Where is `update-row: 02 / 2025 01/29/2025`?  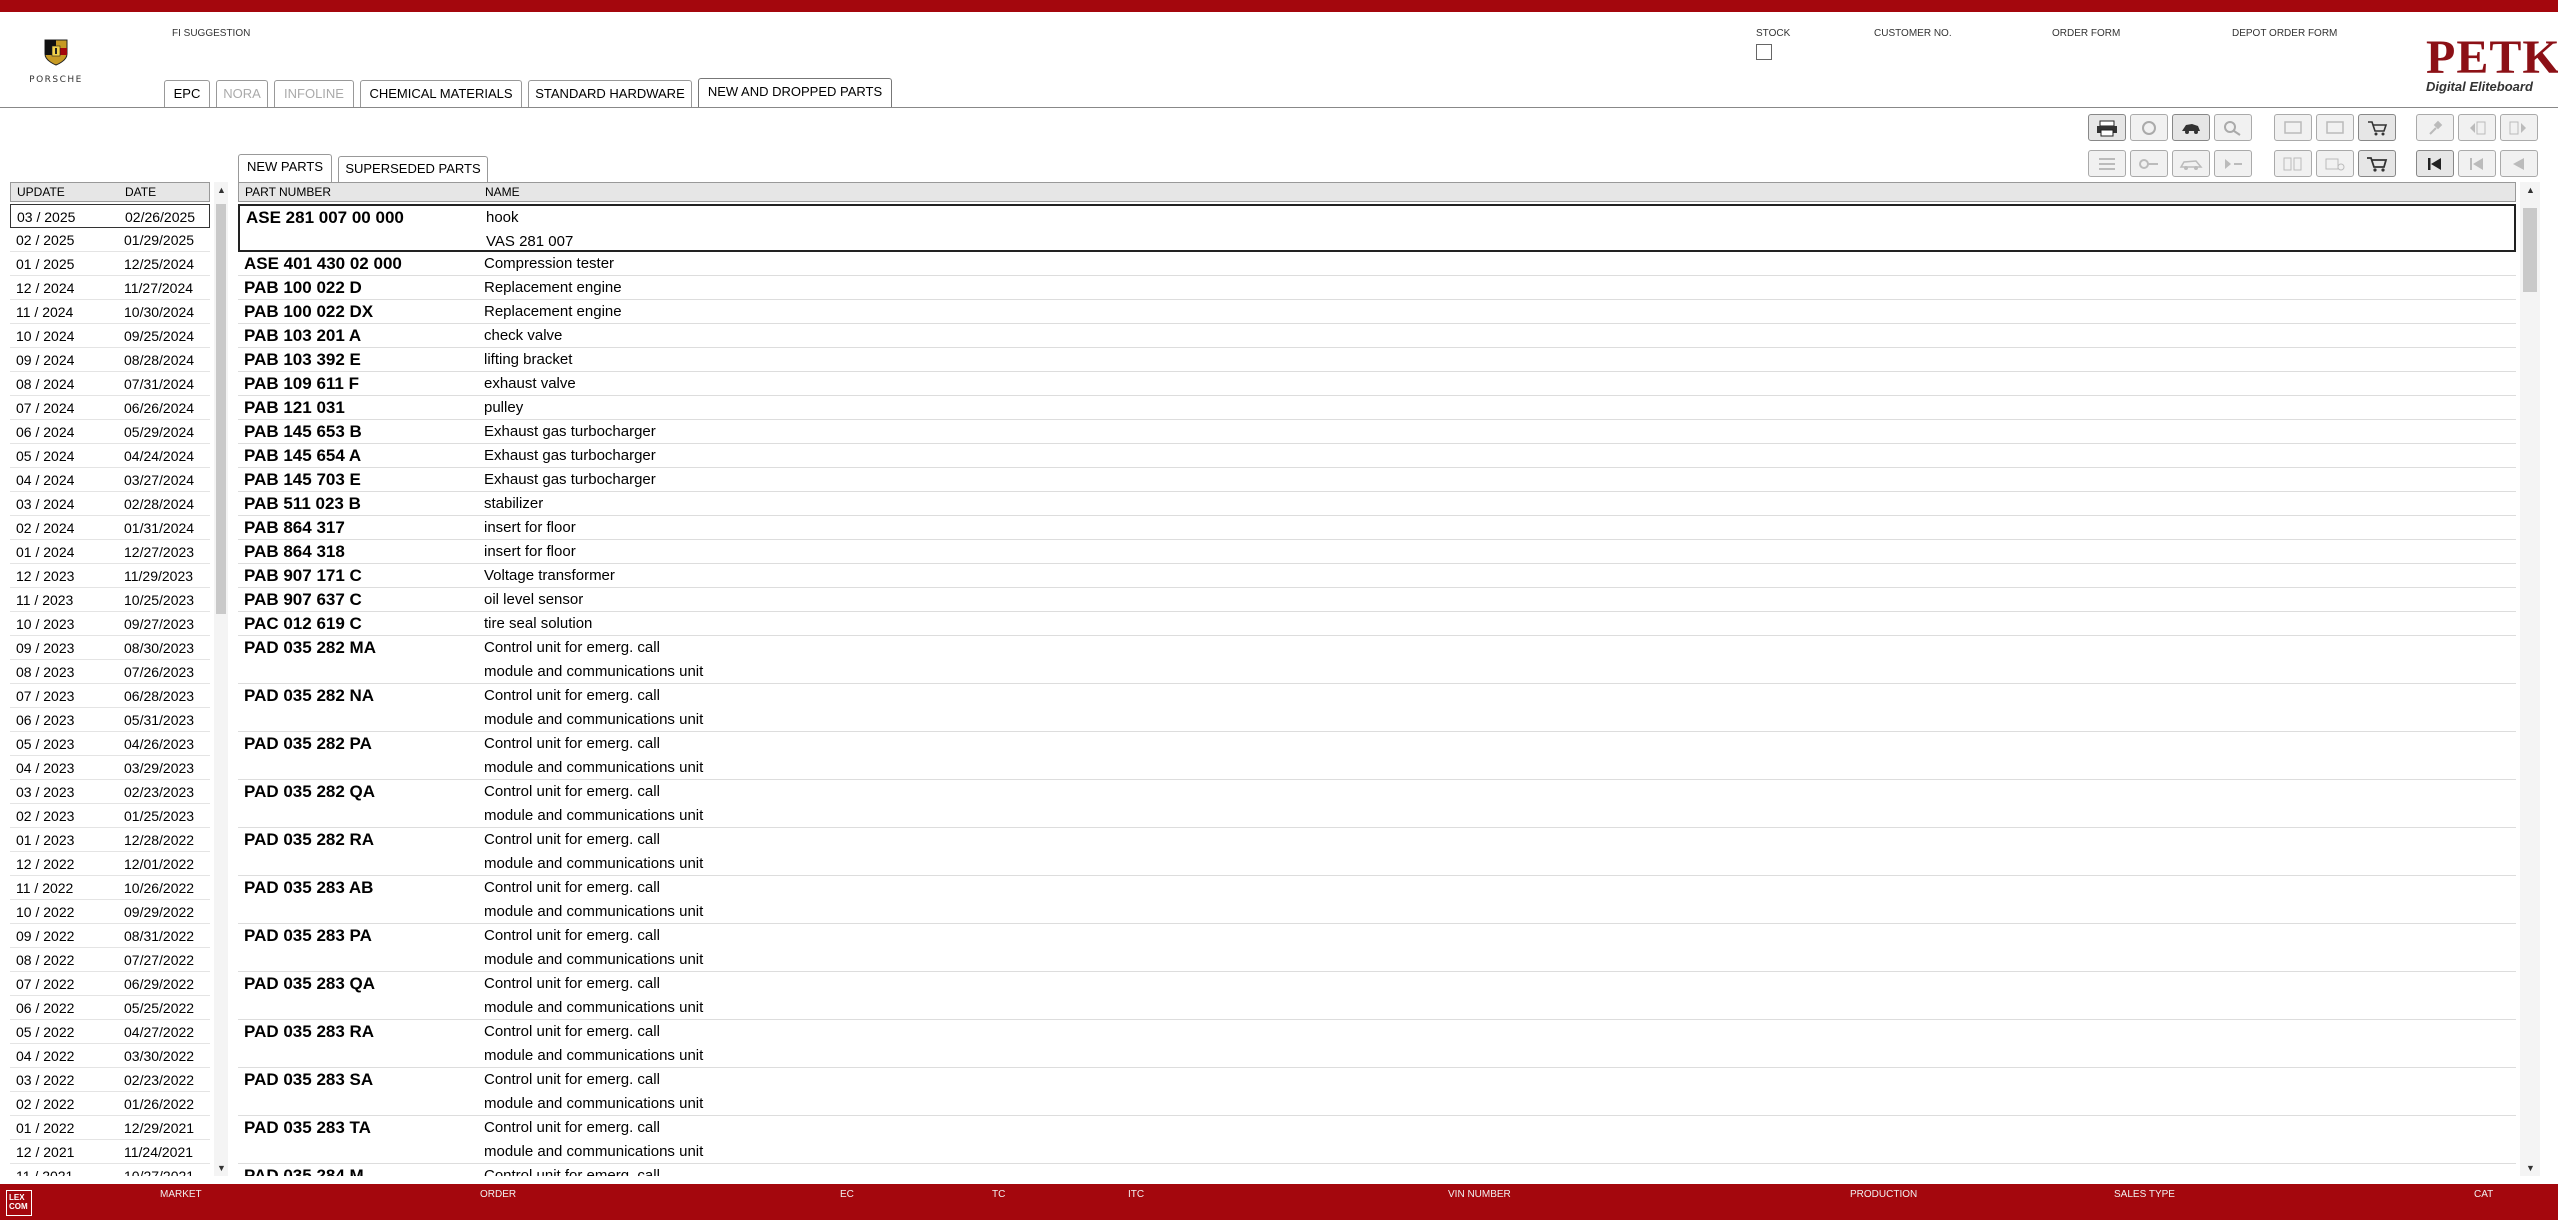 update-row: 02 / 2025 01/29/2025 is located at coordinates (110, 240).